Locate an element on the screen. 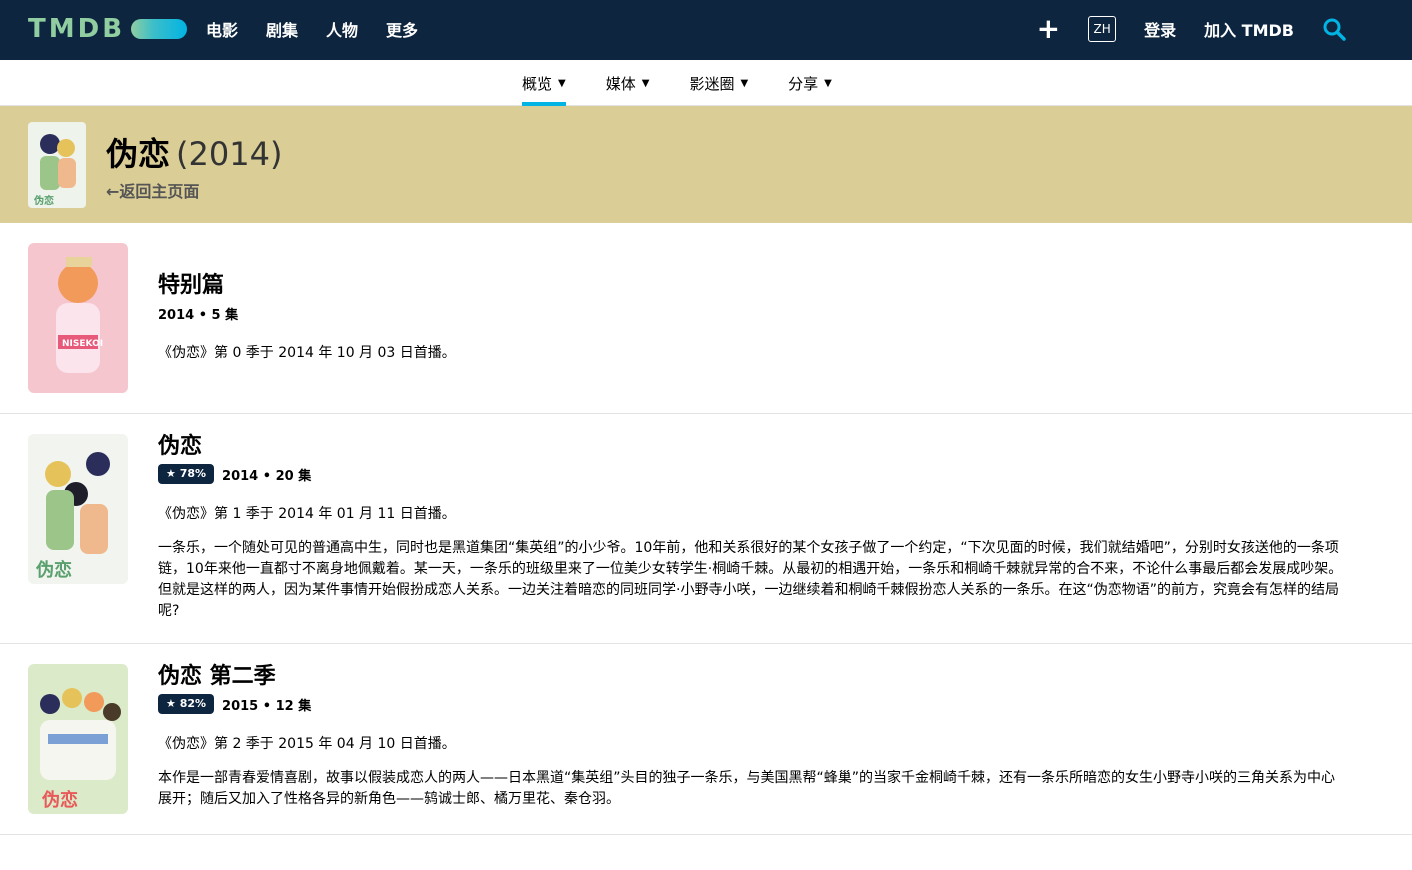 The height and width of the screenshot is (870, 1412). season-title: 伪恋 第二季 is located at coordinates (753, 677).